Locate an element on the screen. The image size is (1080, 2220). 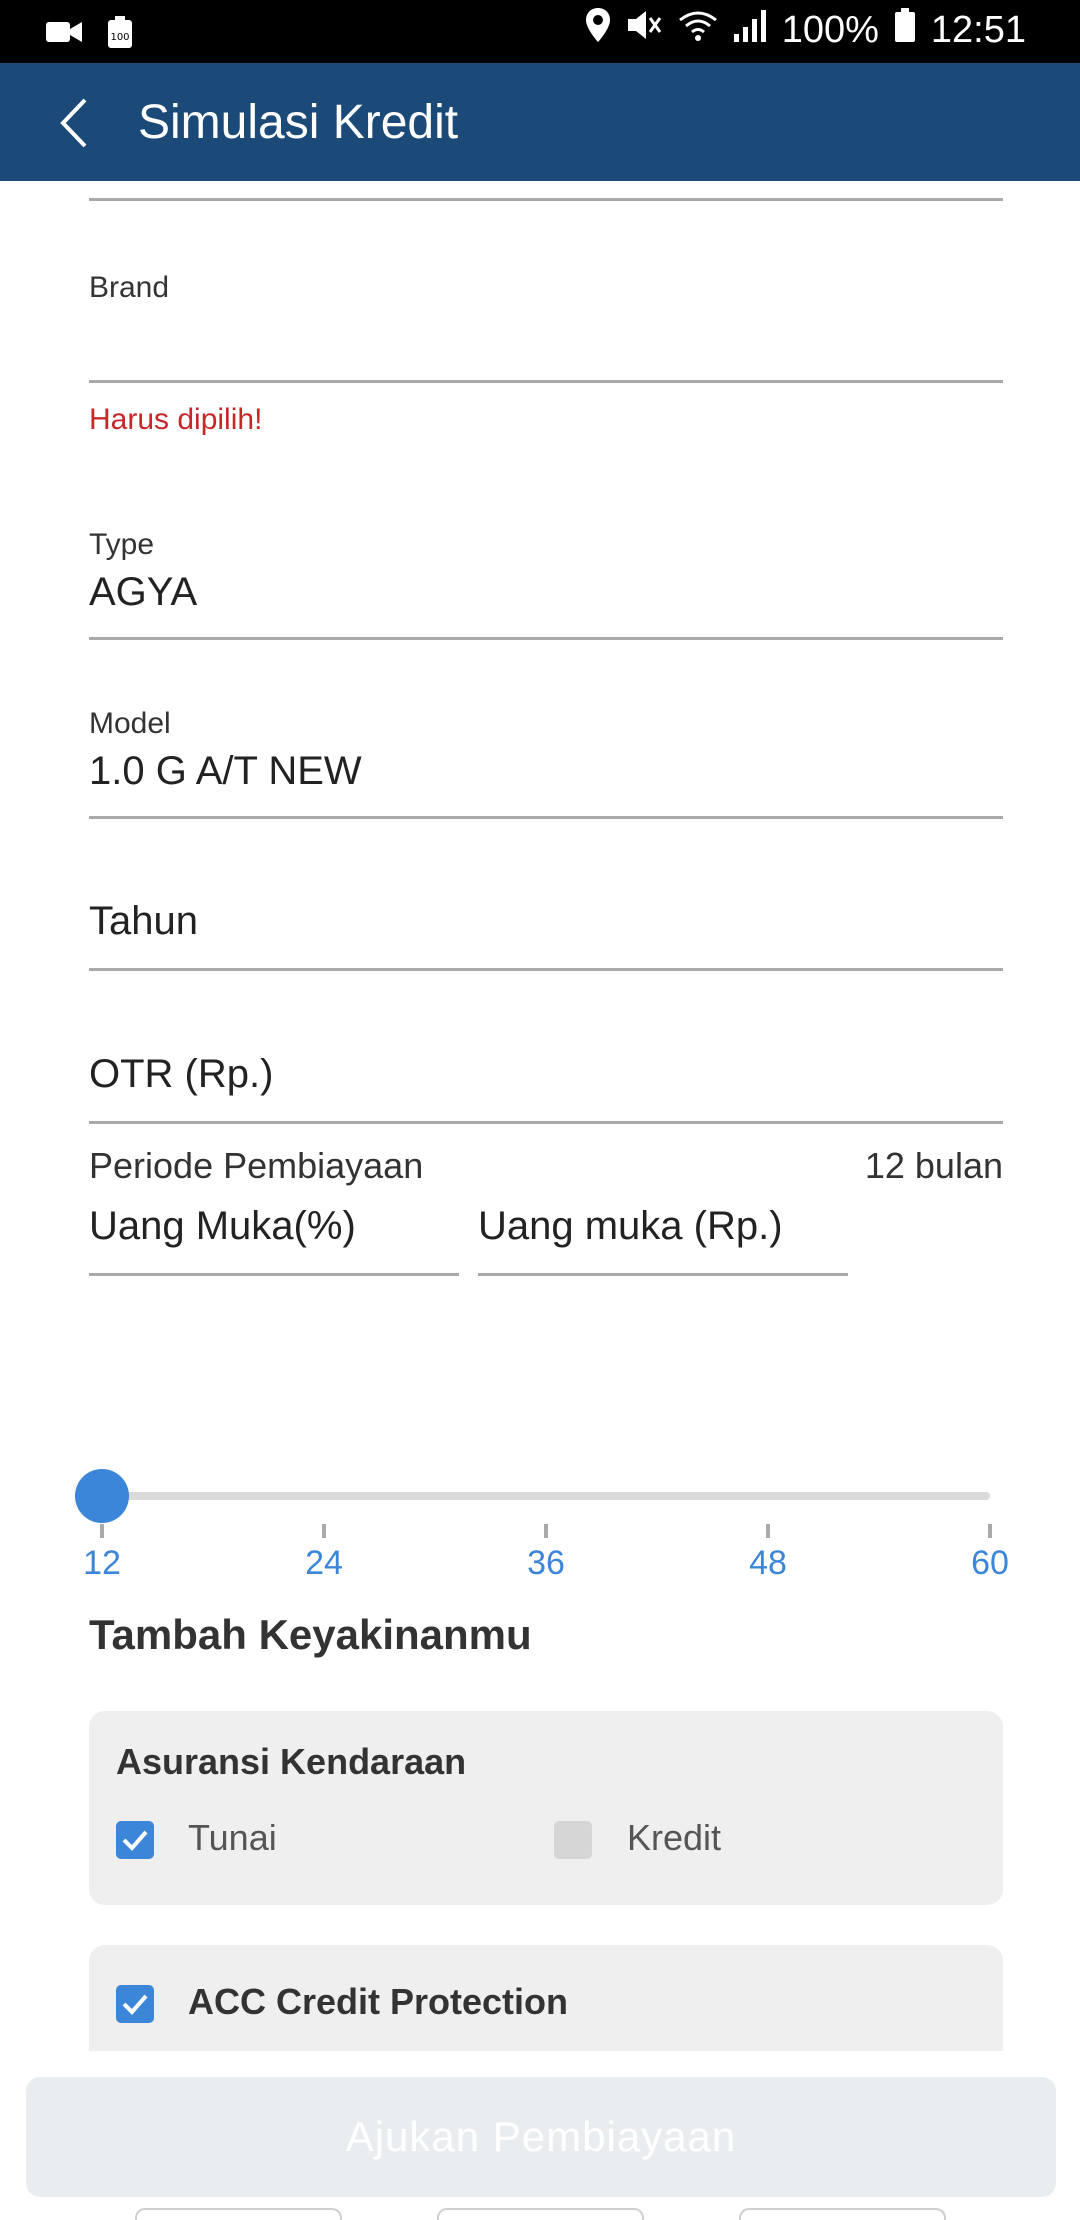
status-bar: 100 100% 12:51 is located at coordinates (540, 31).